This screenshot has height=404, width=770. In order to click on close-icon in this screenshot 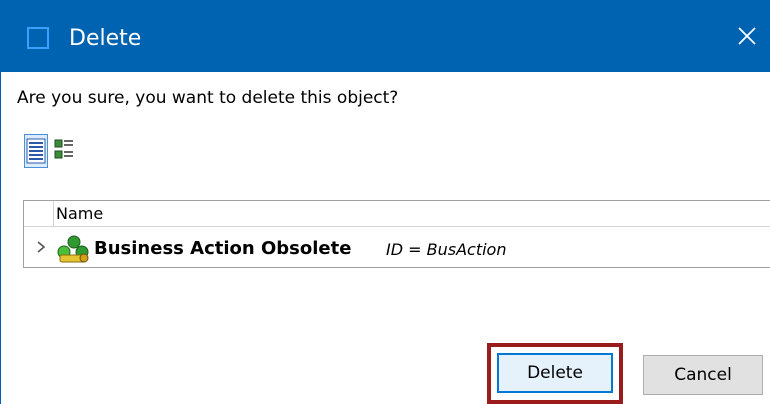, I will do `click(747, 36)`.